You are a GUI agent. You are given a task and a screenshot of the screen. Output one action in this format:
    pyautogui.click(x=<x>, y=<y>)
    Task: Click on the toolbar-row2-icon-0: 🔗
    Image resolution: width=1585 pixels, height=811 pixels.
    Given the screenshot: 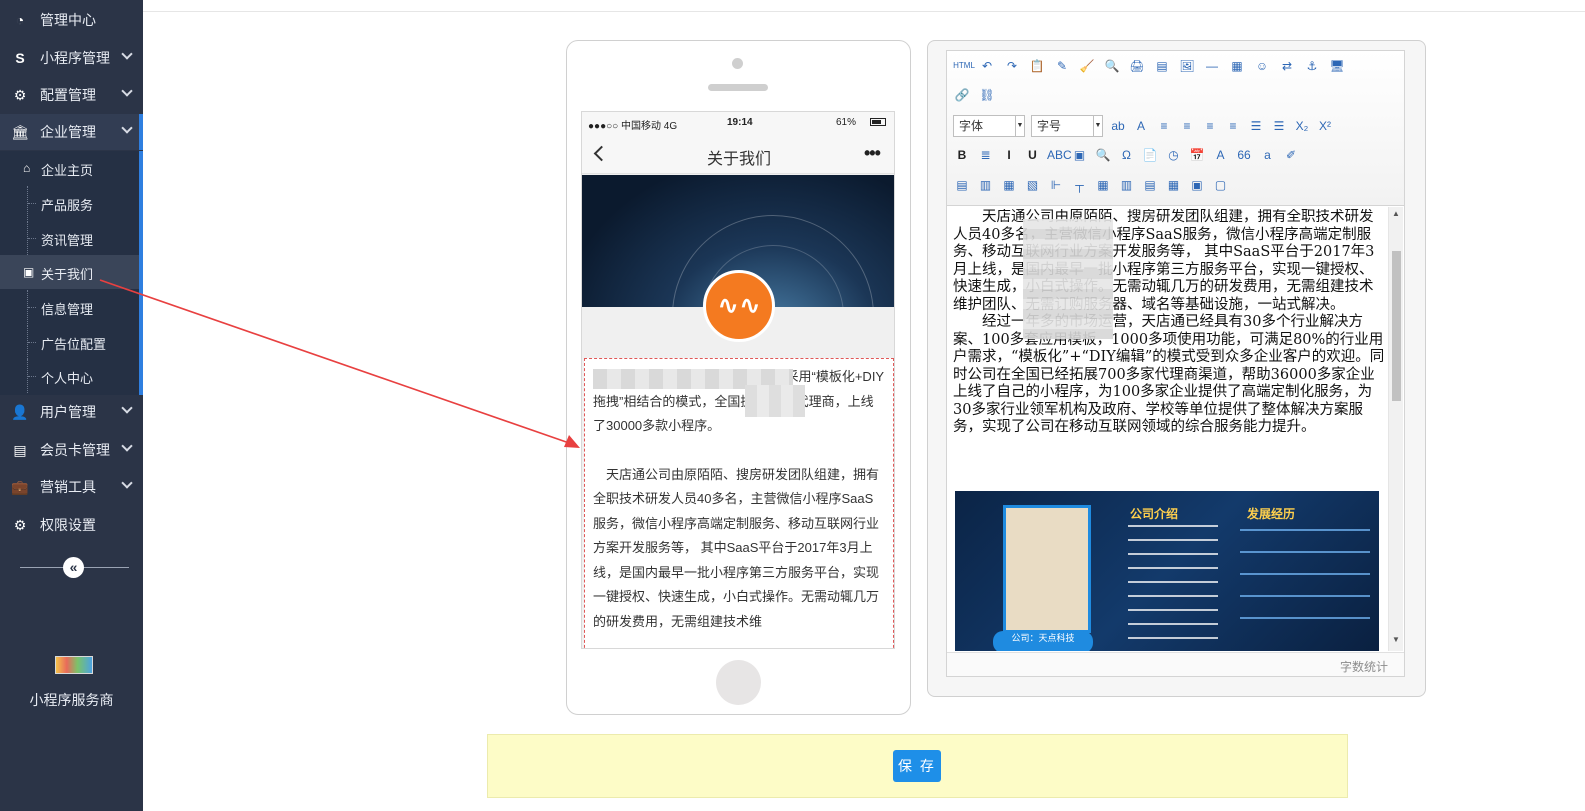 What is the action you would take?
    pyautogui.click(x=962, y=95)
    